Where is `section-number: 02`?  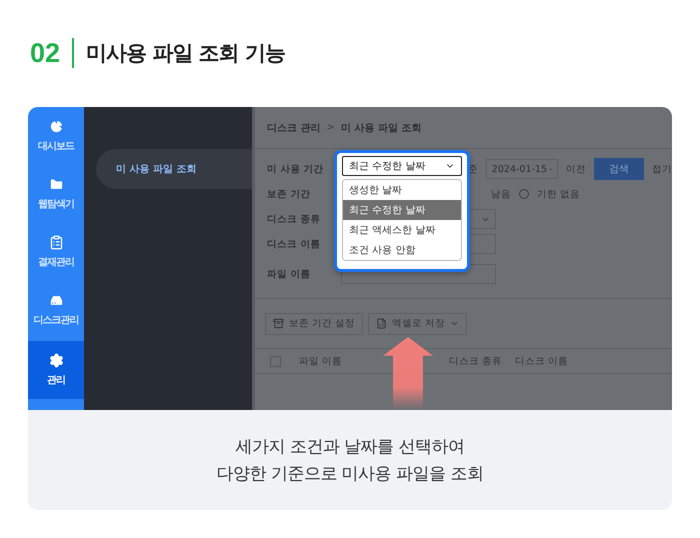 section-number: 02 is located at coordinates (45, 53).